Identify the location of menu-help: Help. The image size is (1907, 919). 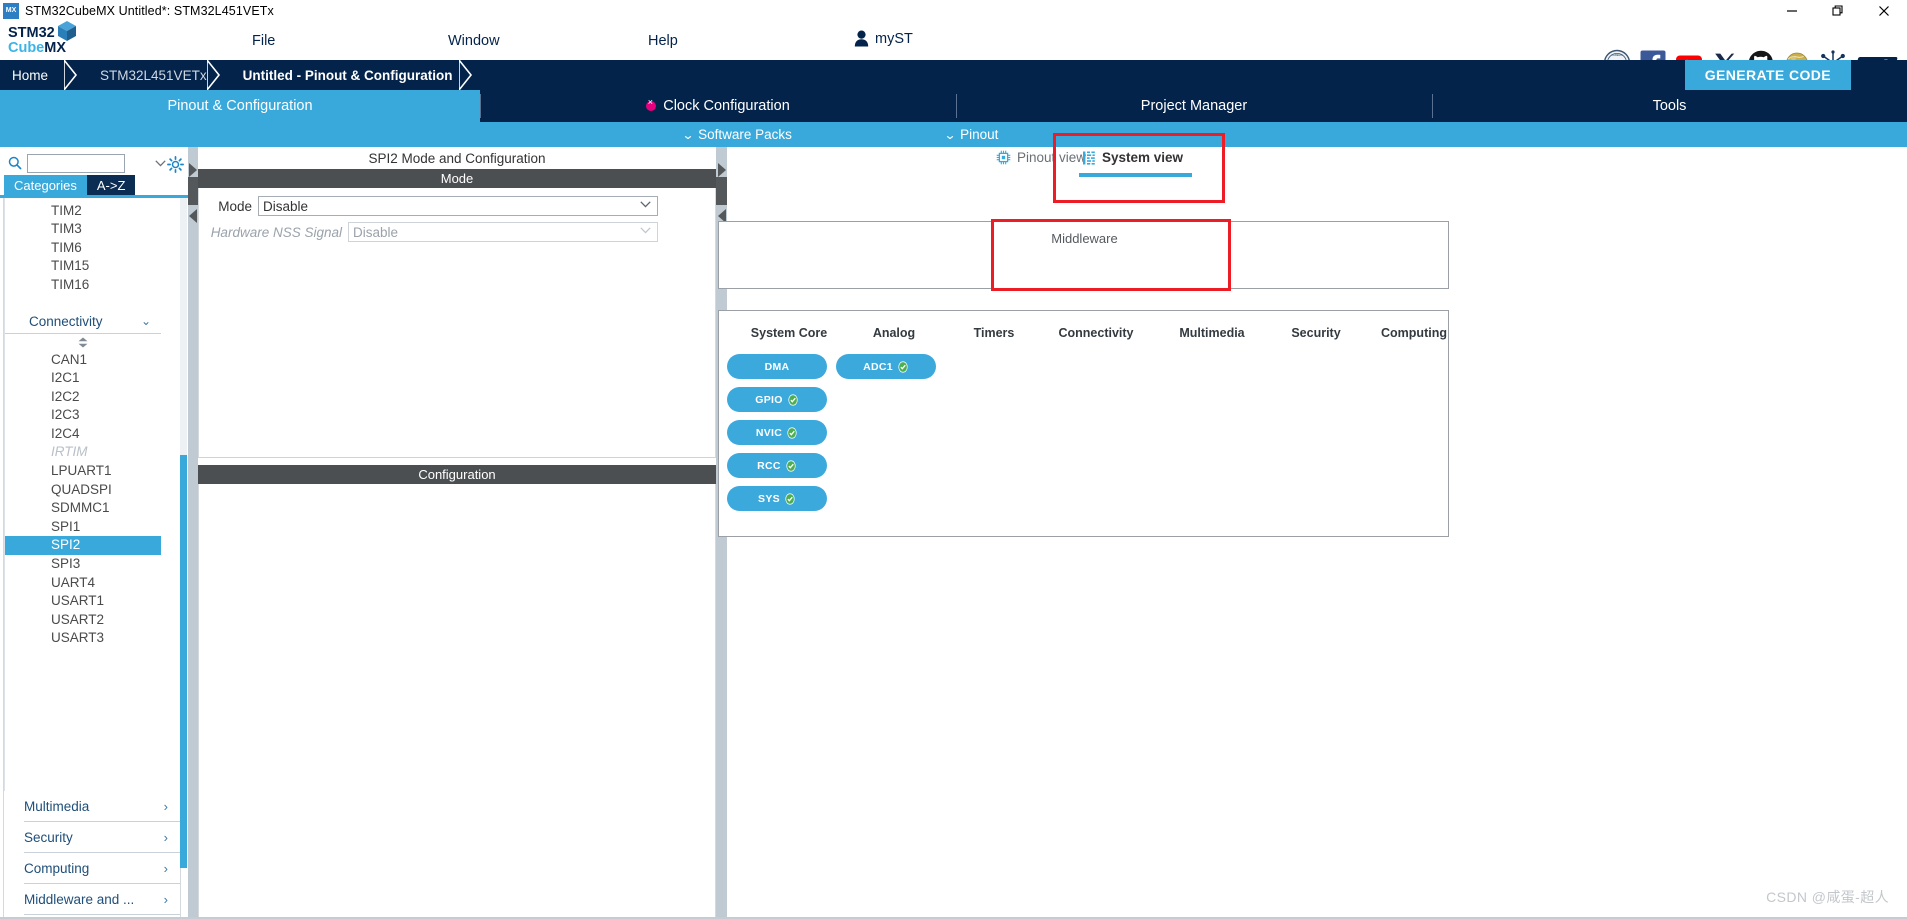
(663, 41).